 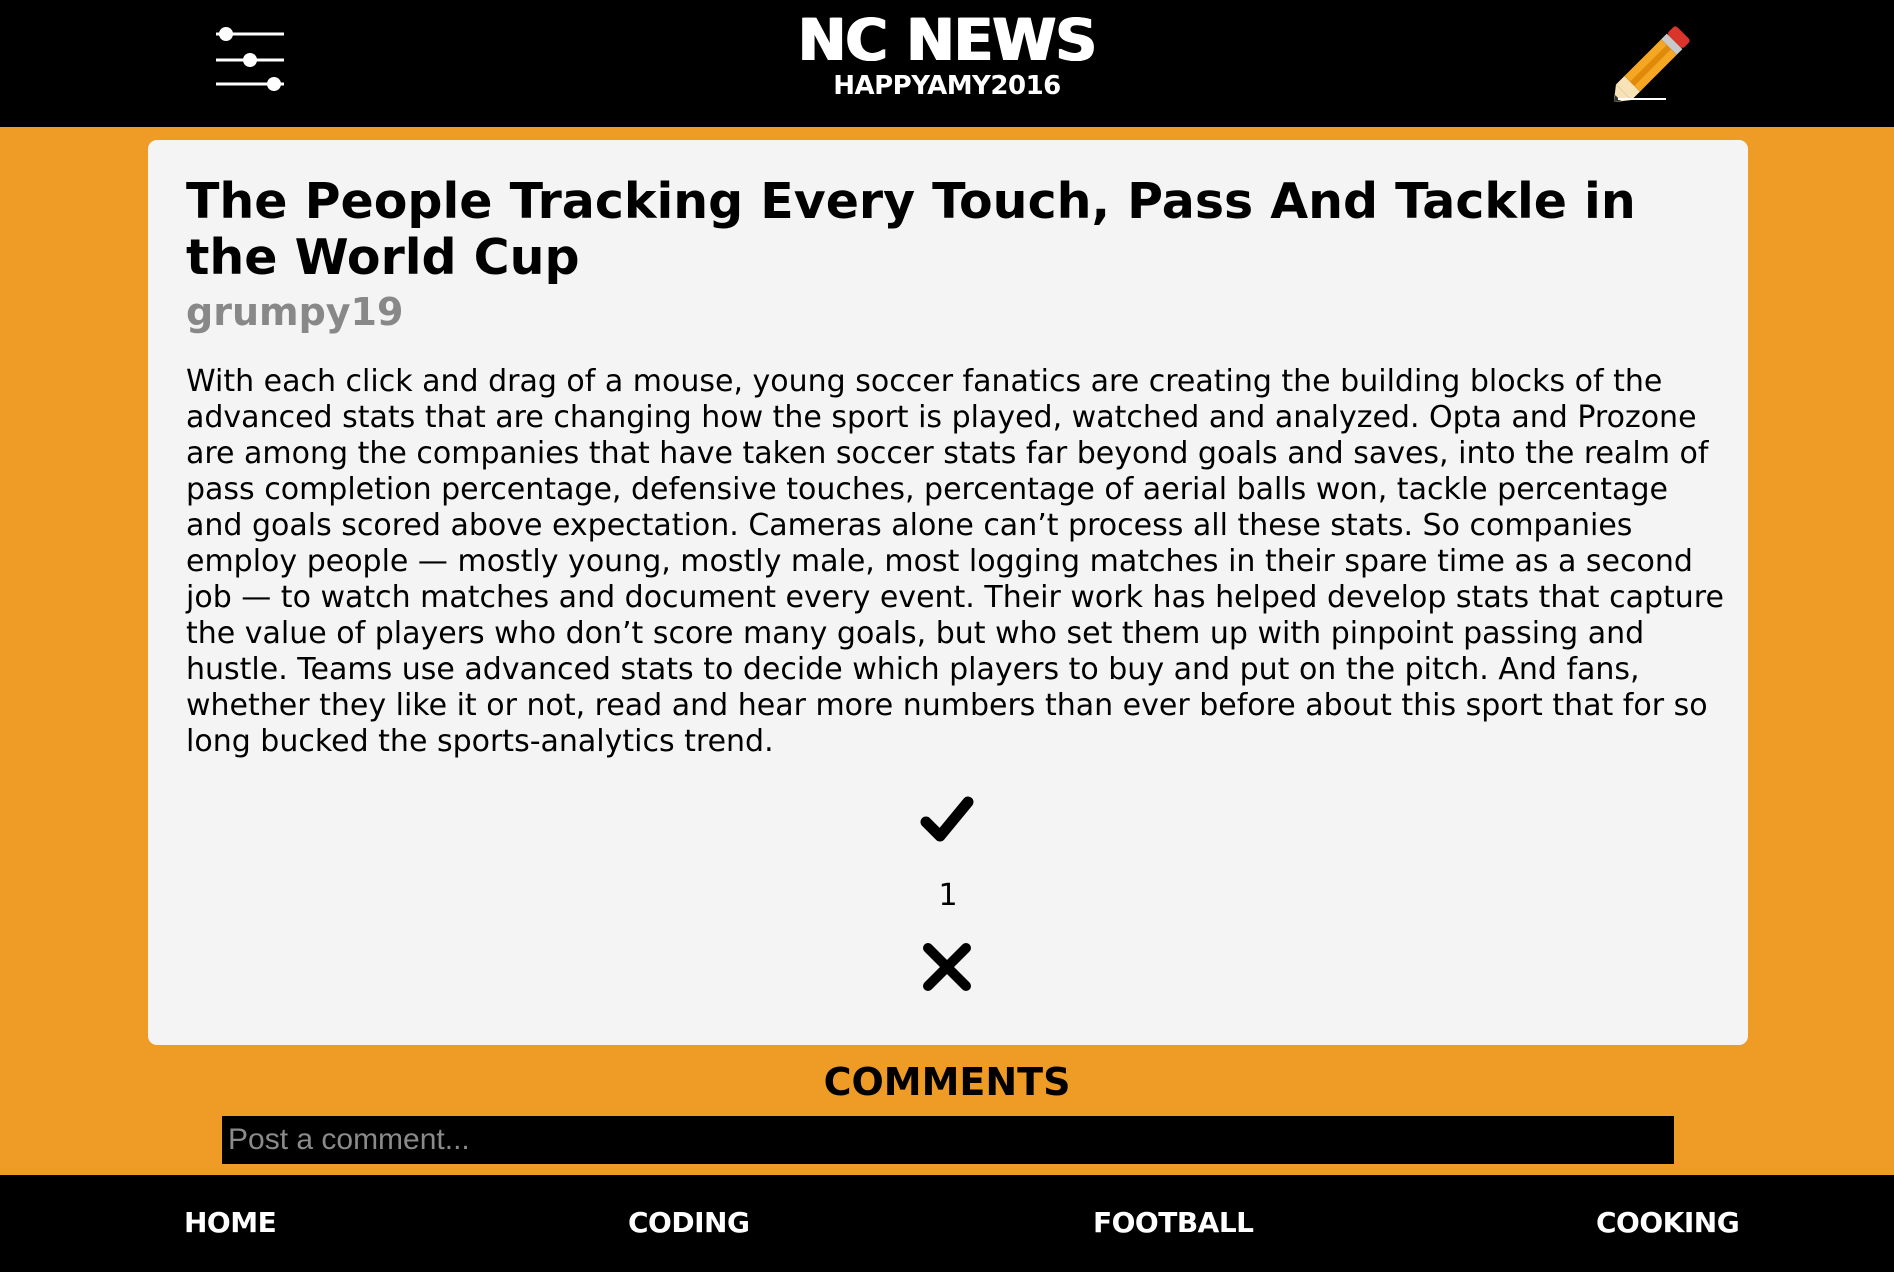 I want to click on pencil-icon, so click(x=1652, y=62).